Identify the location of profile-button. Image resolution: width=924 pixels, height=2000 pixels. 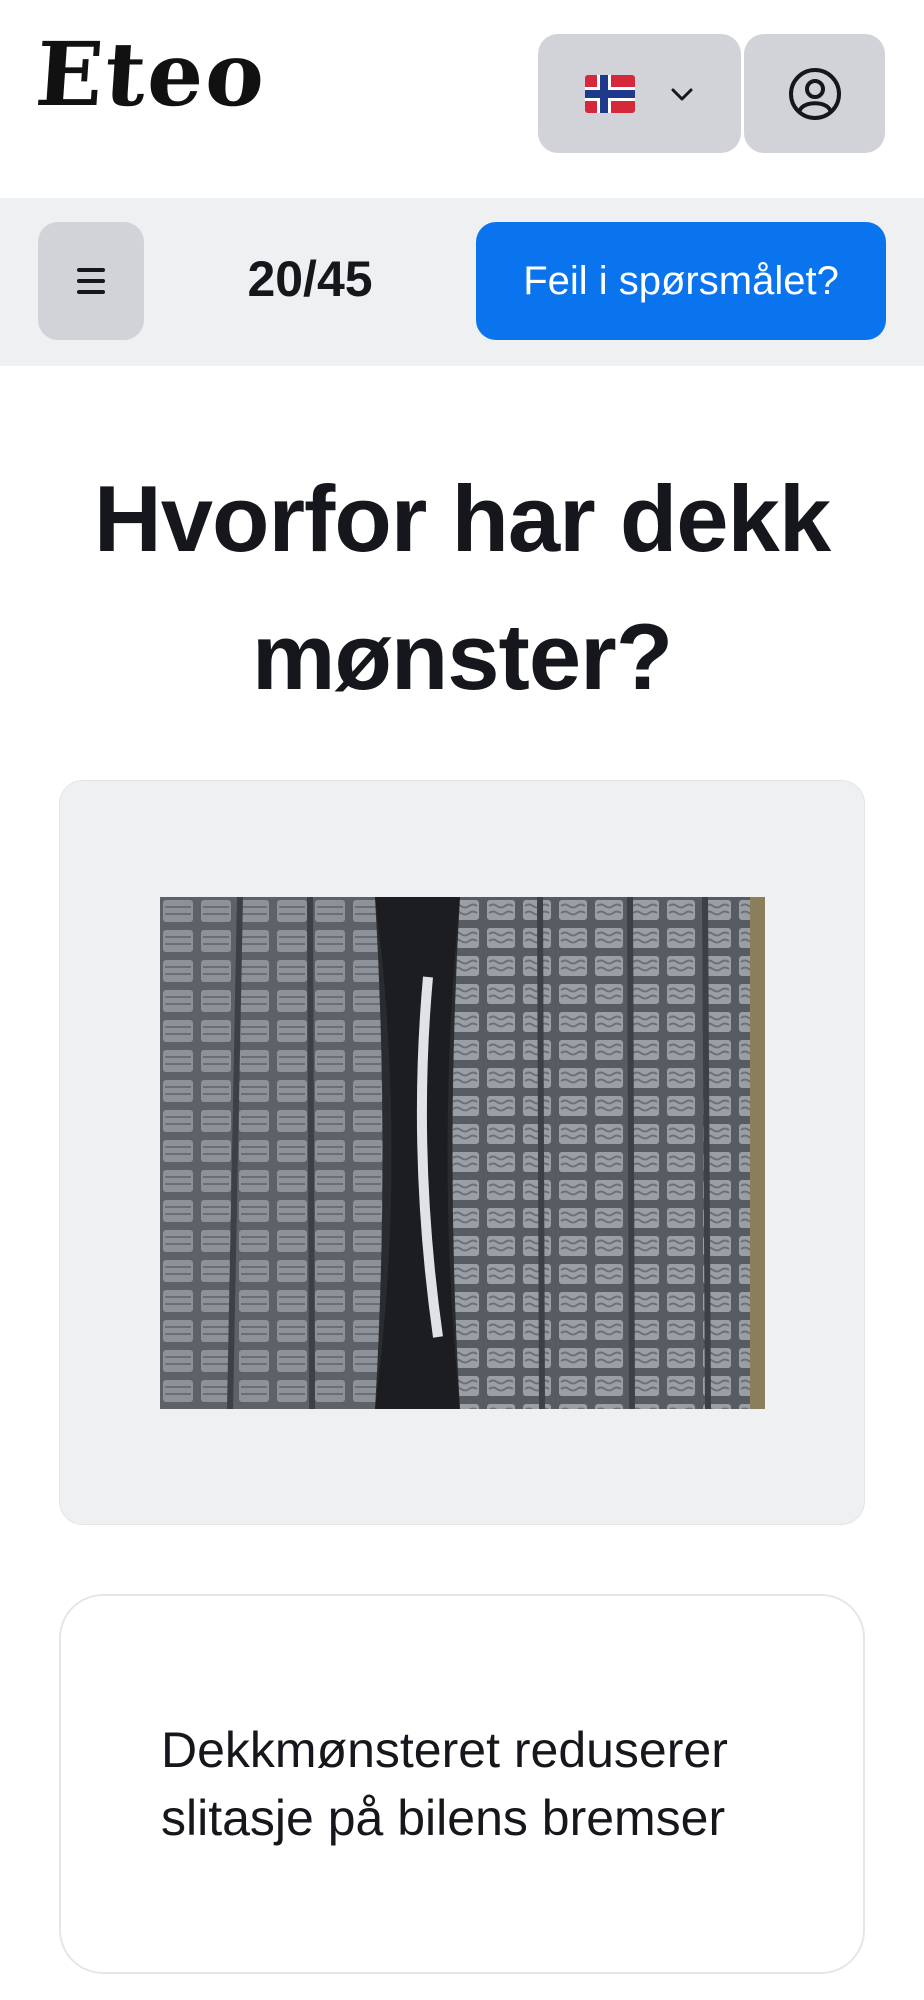
(814, 93).